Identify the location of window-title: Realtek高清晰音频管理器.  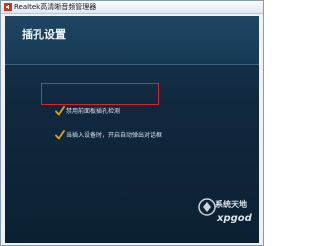
(55, 7).